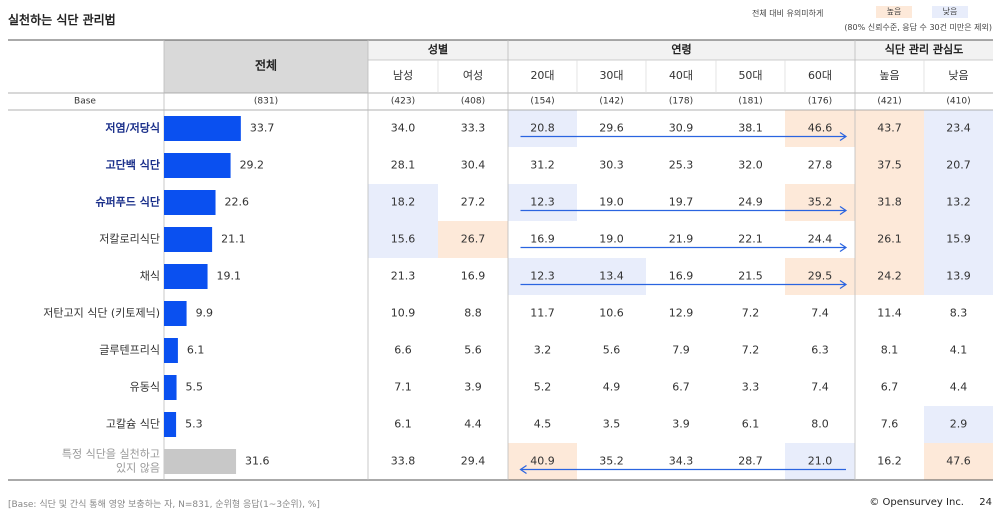 The height and width of the screenshot is (524, 1000). Describe the element at coordinates (252, 165) in the screenshot. I see `total-value: 29.2` at that location.